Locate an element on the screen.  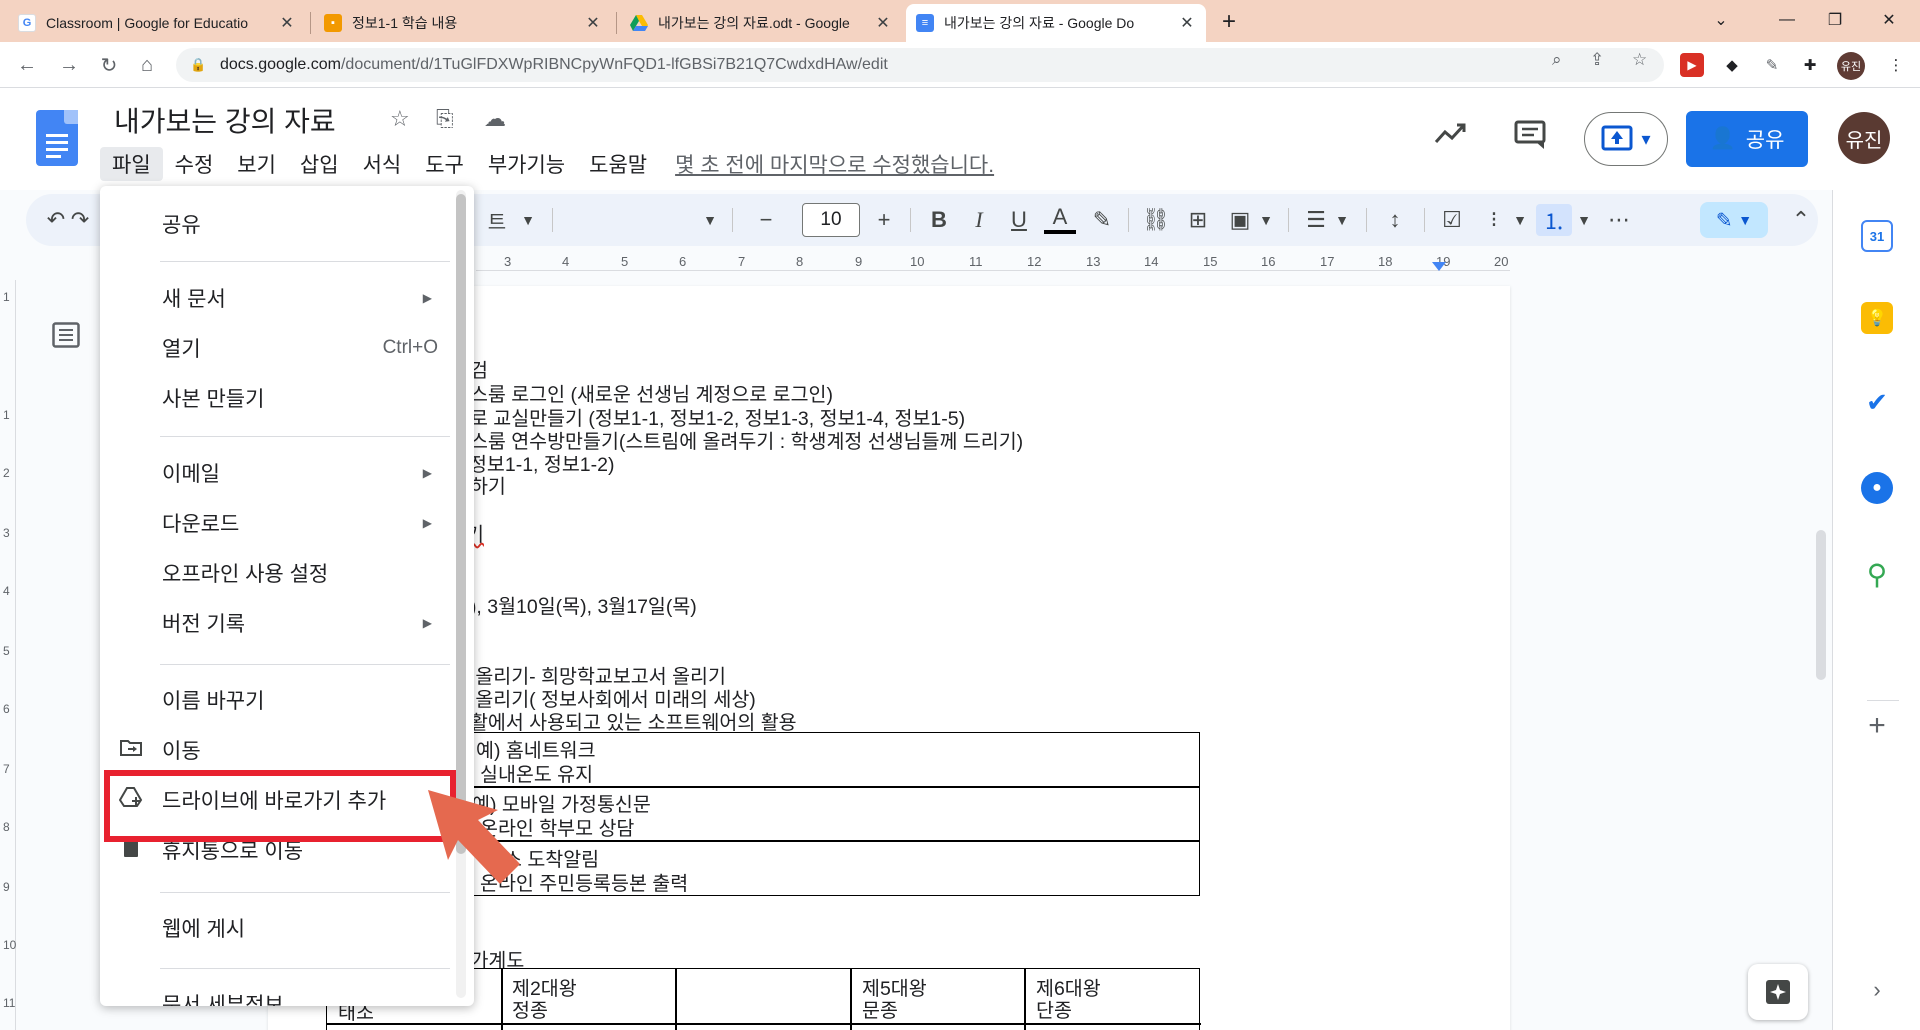
extension-black-icon: ◆ is located at coordinates (1732, 65).